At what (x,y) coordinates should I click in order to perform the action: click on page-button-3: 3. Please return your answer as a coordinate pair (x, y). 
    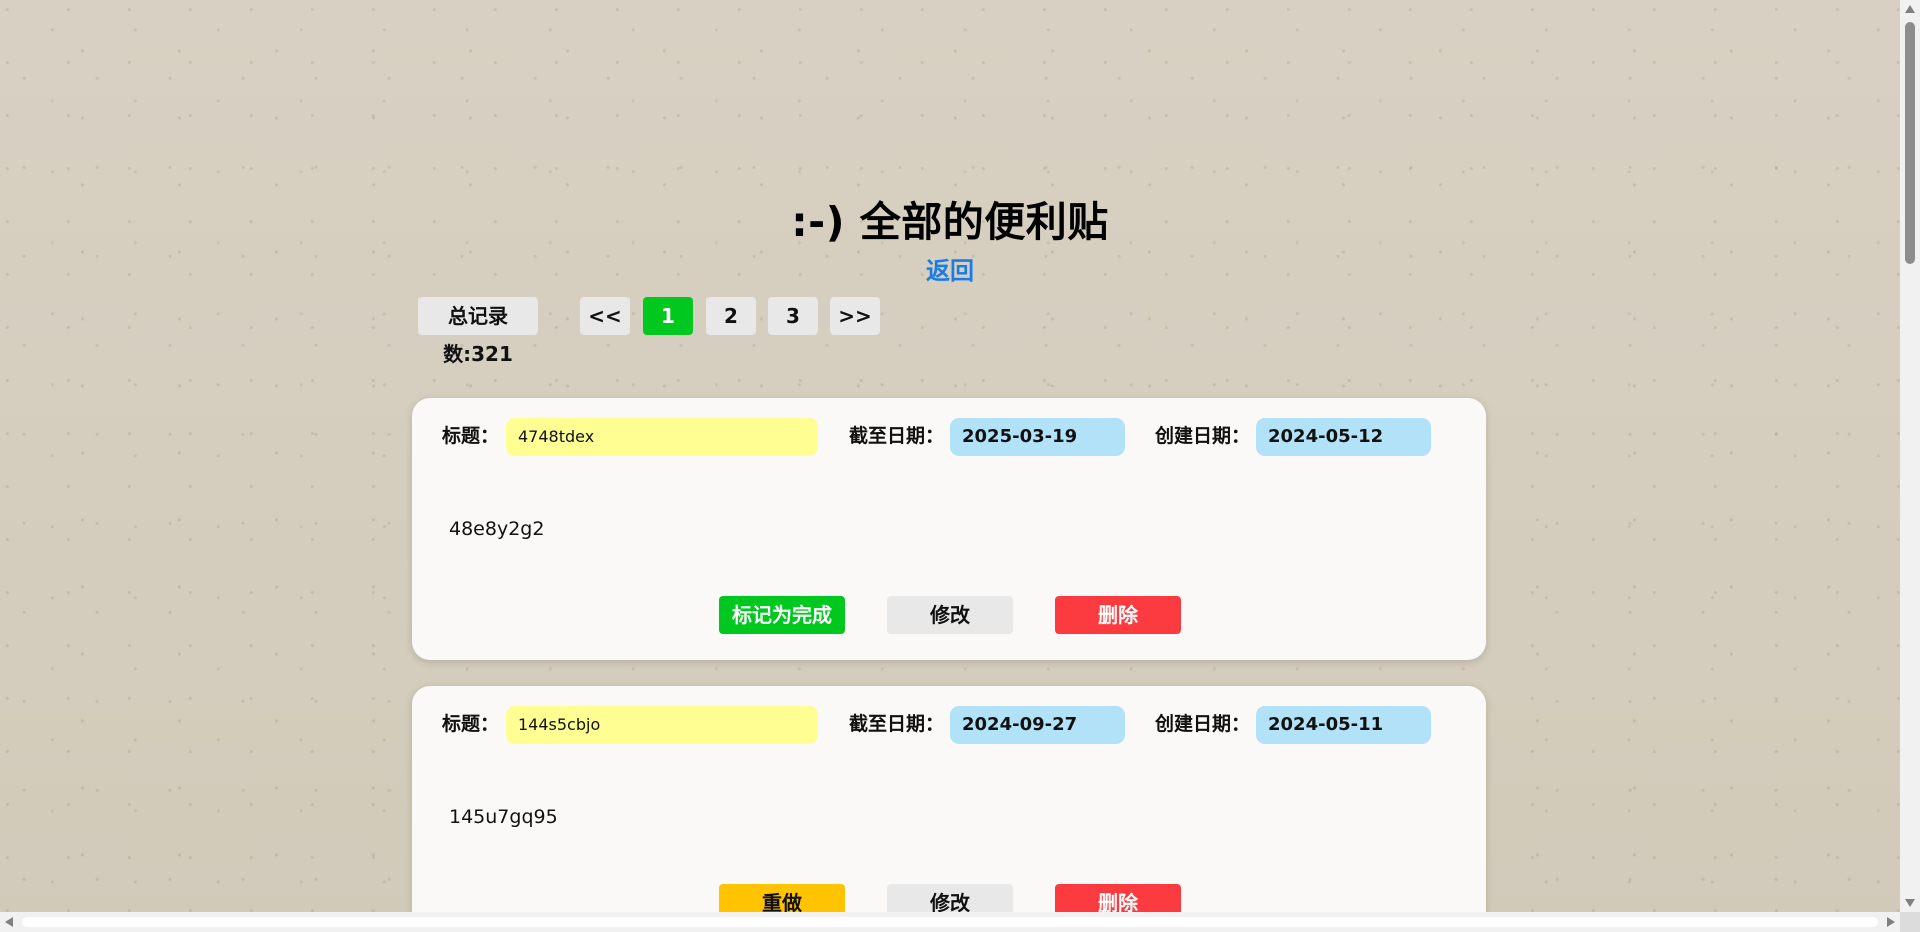
    Looking at the image, I should click on (793, 316).